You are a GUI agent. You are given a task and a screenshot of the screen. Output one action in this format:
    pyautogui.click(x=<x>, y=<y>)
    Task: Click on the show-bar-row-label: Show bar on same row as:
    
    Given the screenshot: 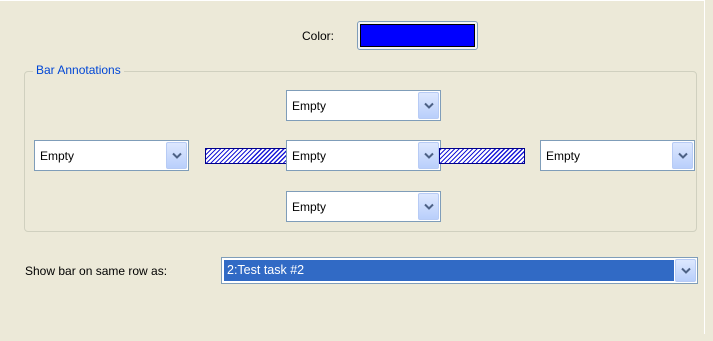 What is the action you would take?
    pyautogui.click(x=96, y=271)
    